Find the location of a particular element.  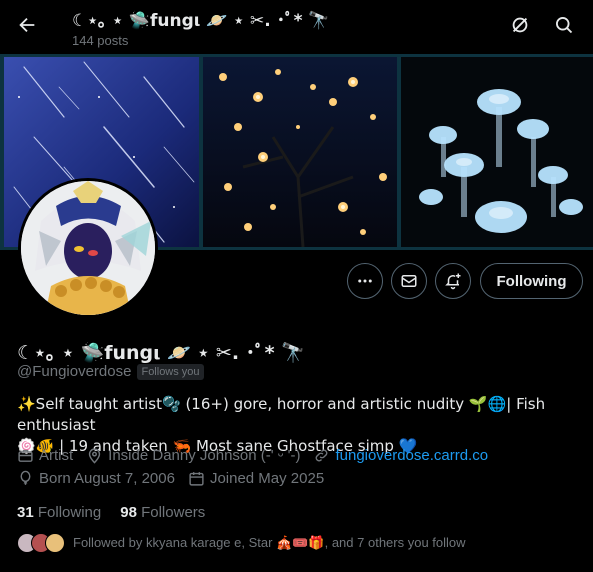

message-button is located at coordinates (409, 281).